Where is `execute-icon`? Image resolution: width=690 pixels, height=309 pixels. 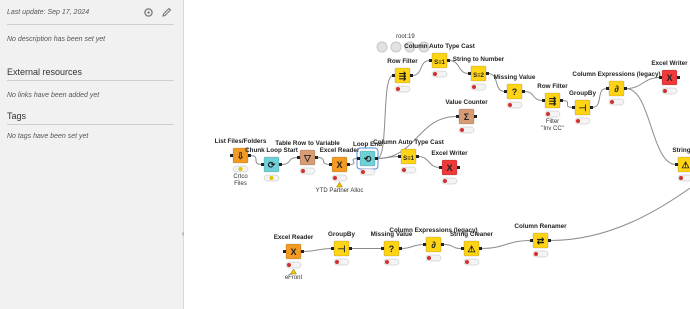 execute-icon is located at coordinates (396, 47).